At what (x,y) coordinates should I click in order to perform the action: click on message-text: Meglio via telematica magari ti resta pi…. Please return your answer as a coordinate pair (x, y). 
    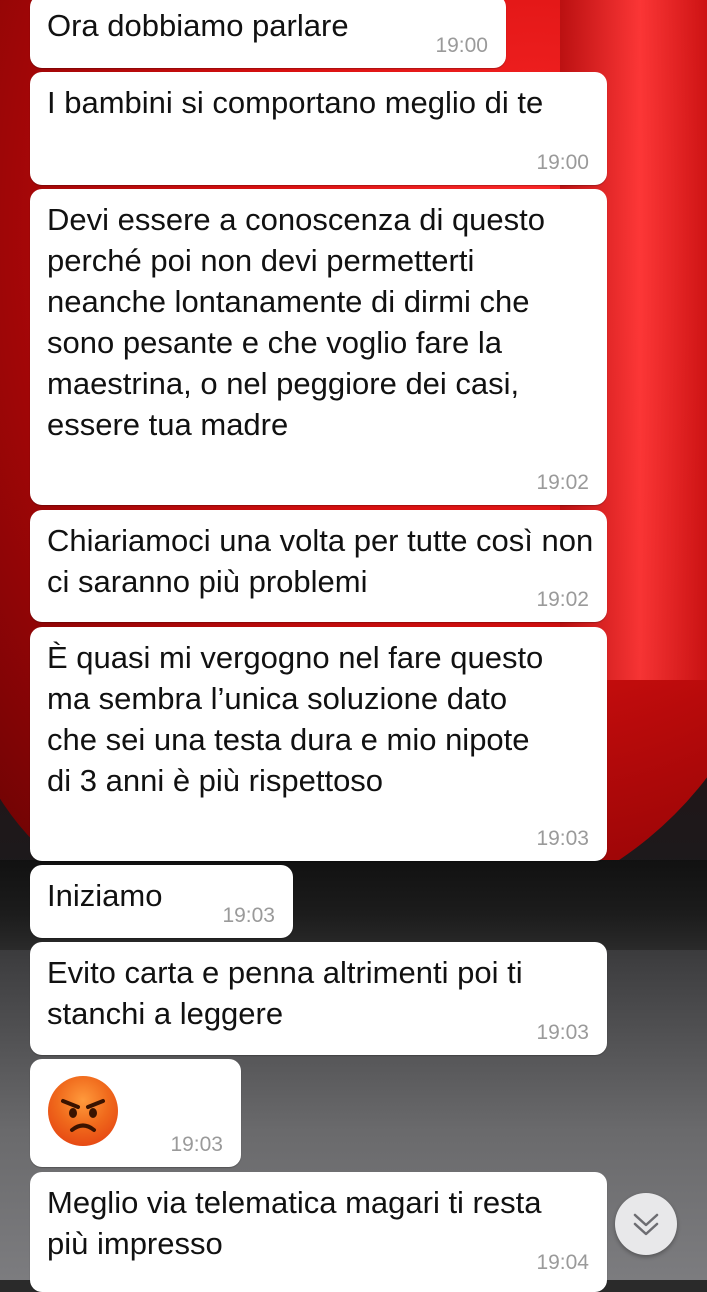
    Looking at the image, I should click on (294, 1223).